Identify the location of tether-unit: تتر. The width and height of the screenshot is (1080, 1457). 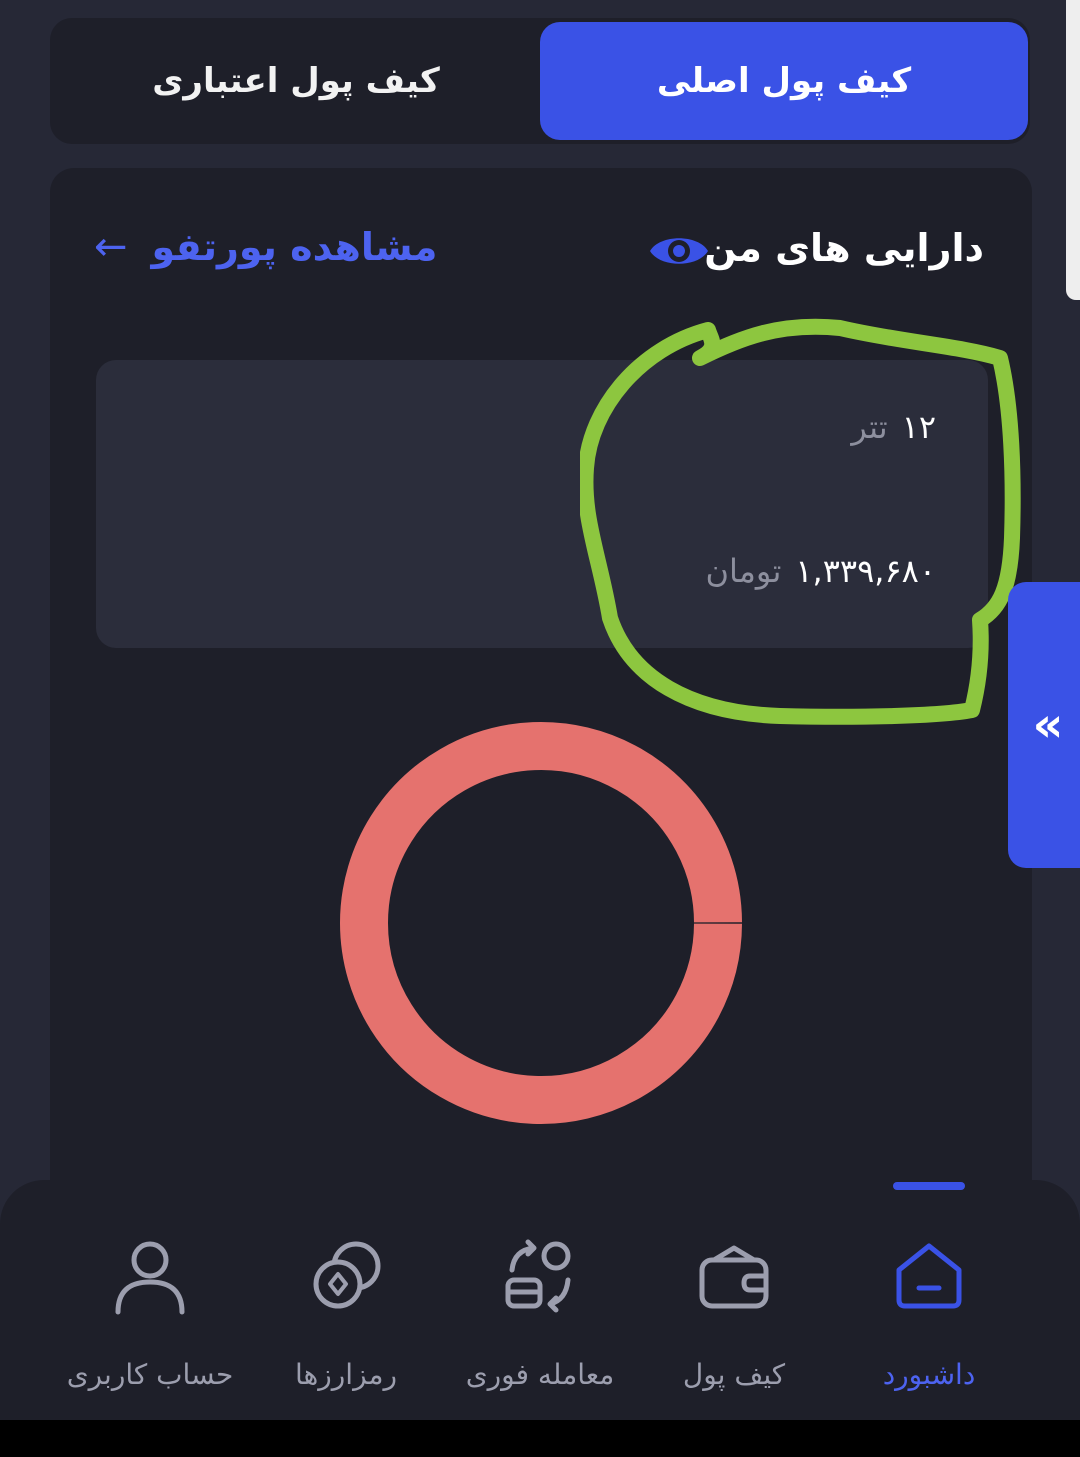
(869, 427).